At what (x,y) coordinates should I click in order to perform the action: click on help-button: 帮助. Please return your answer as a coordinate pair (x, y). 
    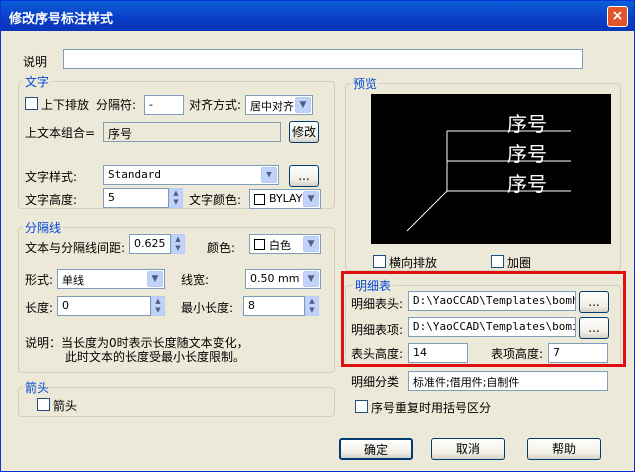
    Looking at the image, I should click on (564, 449).